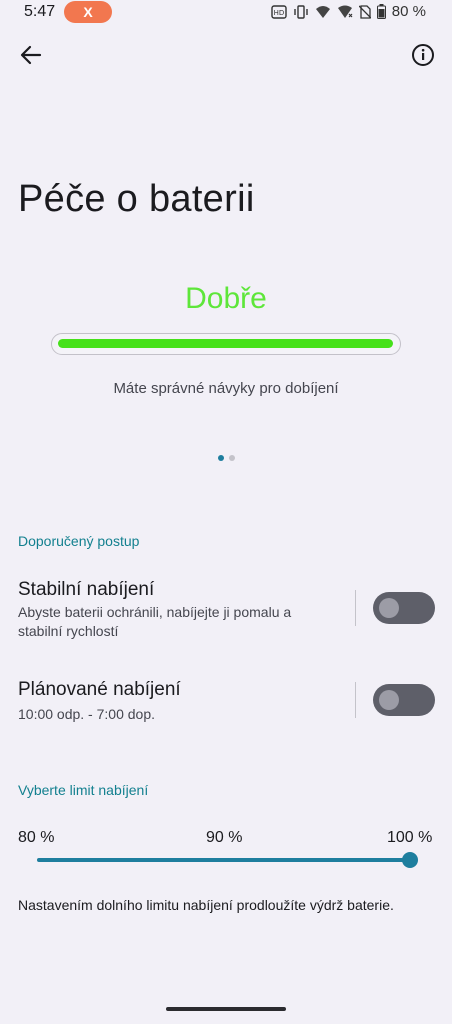 The height and width of the screenshot is (1024, 452). What do you see at coordinates (226, 1009) in the screenshot?
I see `gesture-nav-handle` at bounding box center [226, 1009].